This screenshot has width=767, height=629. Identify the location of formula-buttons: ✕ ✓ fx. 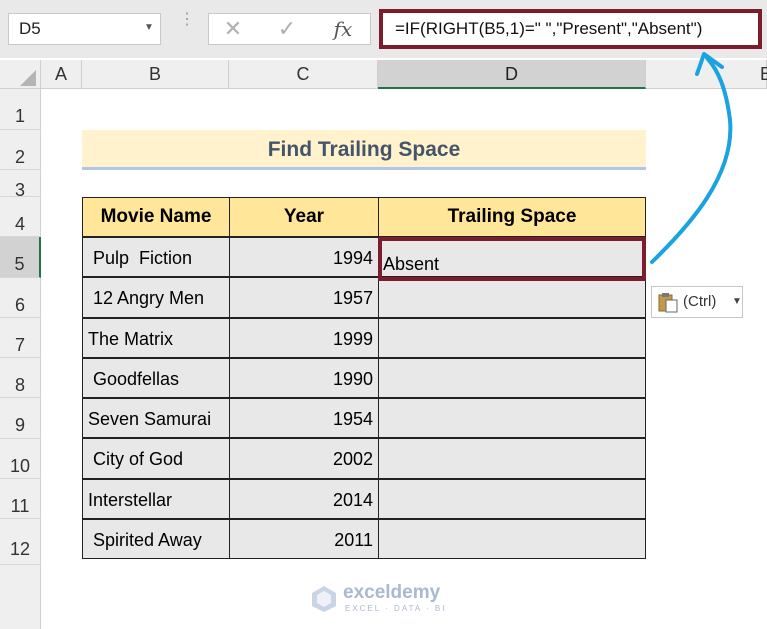
(289, 29).